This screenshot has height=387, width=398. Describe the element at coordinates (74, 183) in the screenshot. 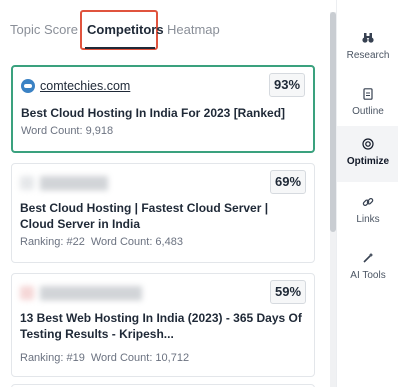

I see `blurred-site-name: ████████` at that location.